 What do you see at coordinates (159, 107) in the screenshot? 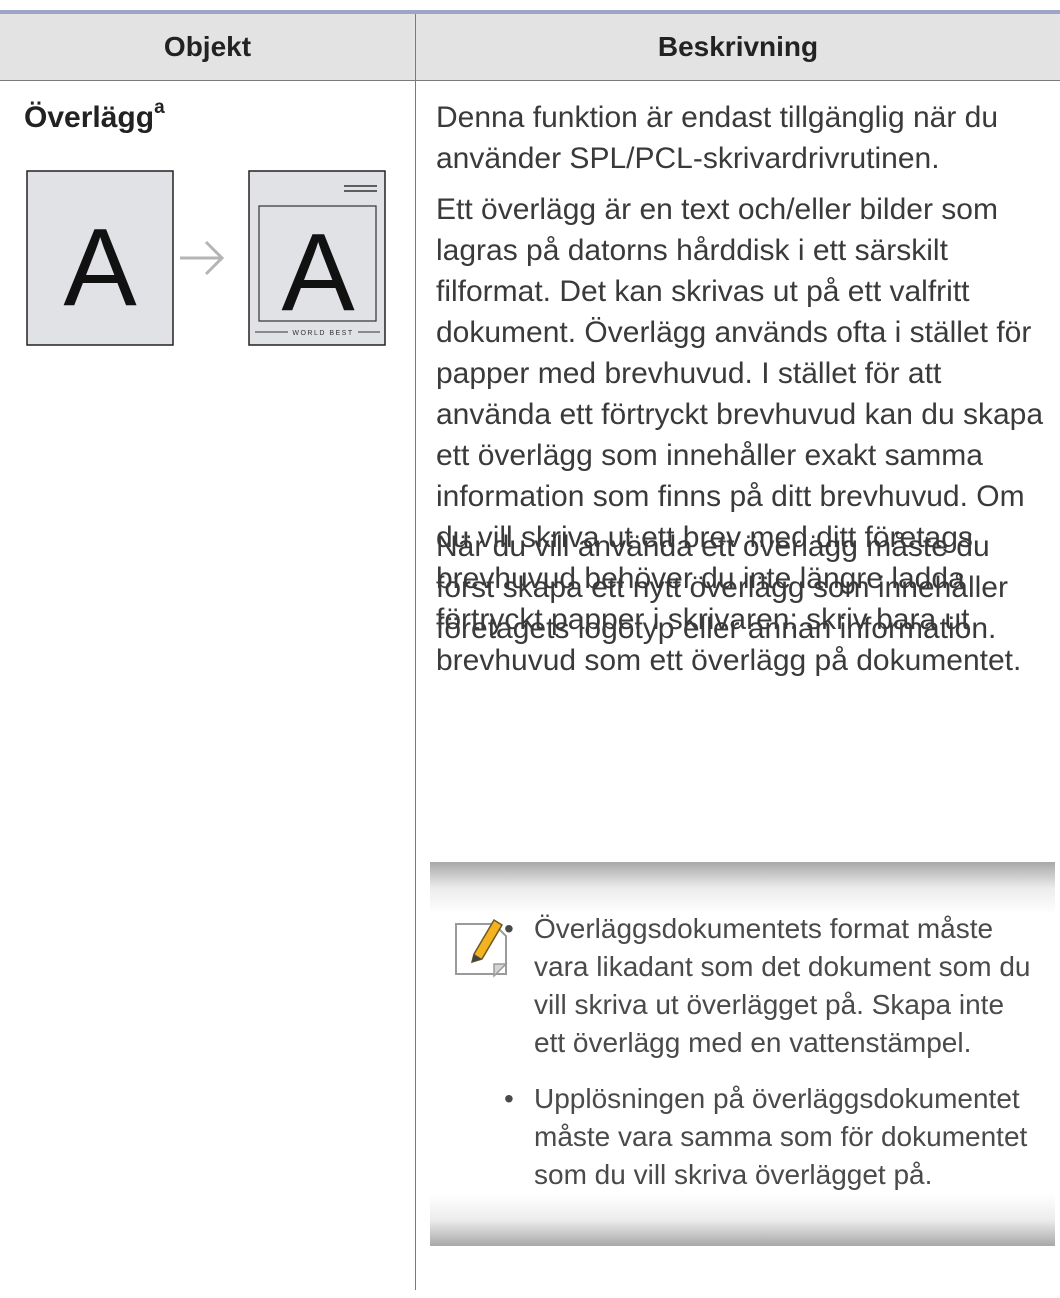
I see `item-footnote-marker: a` at bounding box center [159, 107].